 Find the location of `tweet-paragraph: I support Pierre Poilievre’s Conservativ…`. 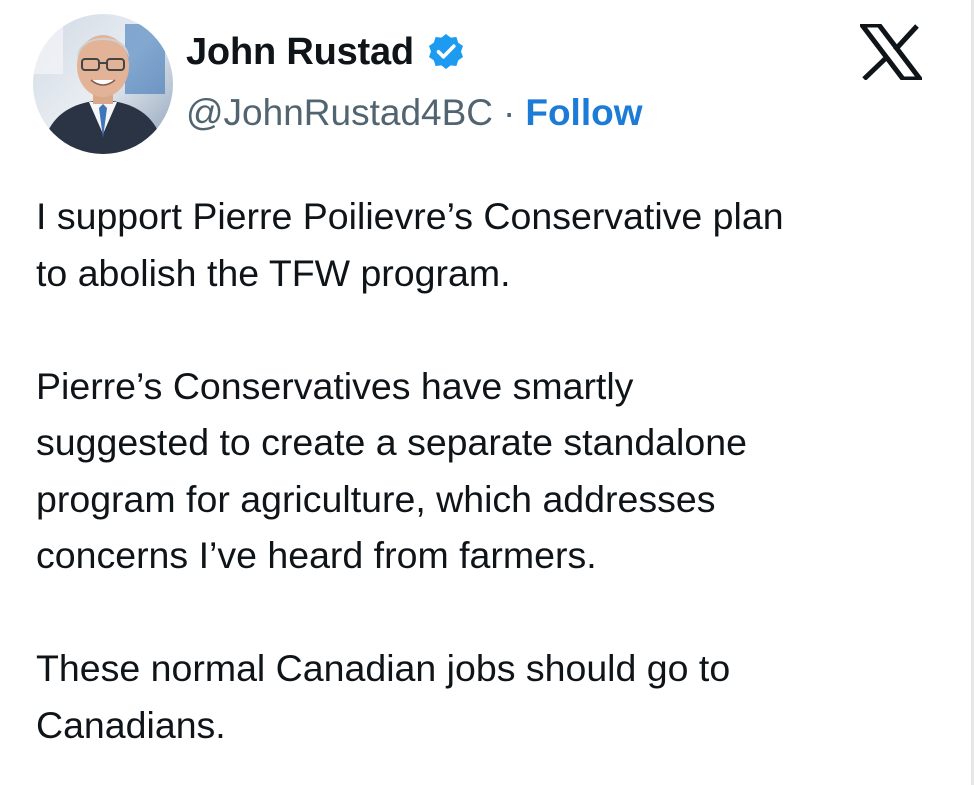

tweet-paragraph: I support Pierre Poilievre’s Conservativ… is located at coordinates (410, 244).